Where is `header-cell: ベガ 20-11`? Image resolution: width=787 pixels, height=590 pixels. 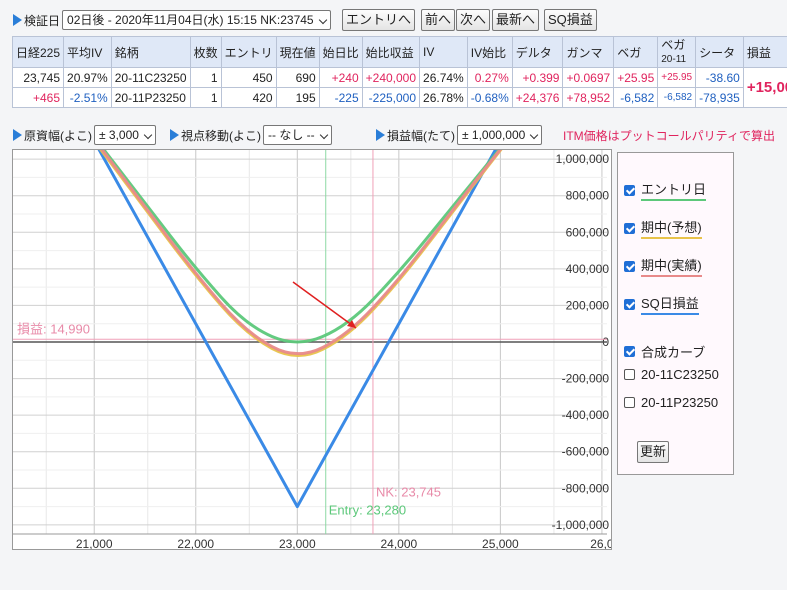 header-cell: ベガ 20-11 is located at coordinates (677, 52).